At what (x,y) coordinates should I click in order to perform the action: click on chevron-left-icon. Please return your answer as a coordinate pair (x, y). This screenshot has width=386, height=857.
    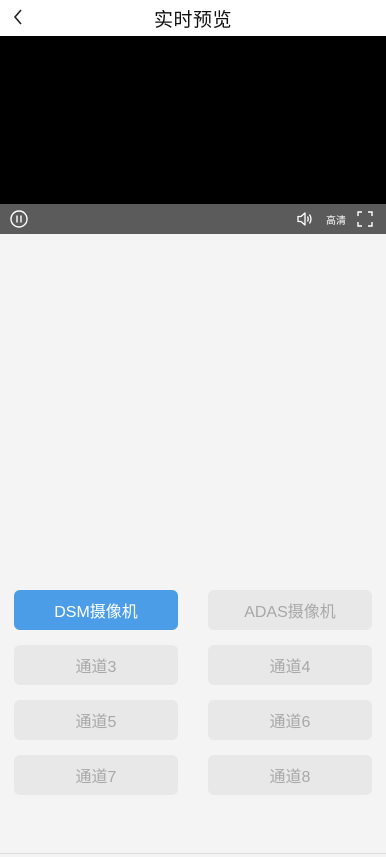
    Looking at the image, I should click on (17, 17).